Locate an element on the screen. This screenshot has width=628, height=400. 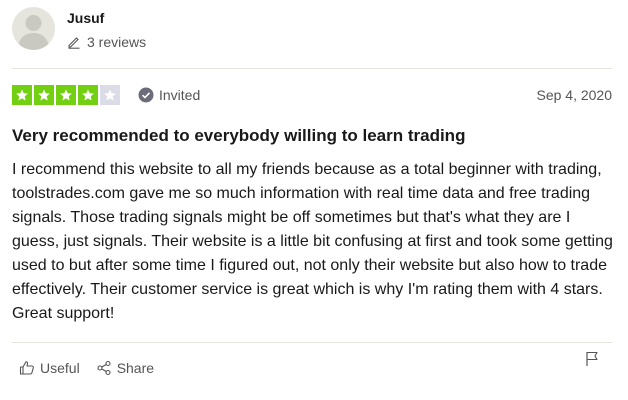
check-circle-icon is located at coordinates (146, 95).